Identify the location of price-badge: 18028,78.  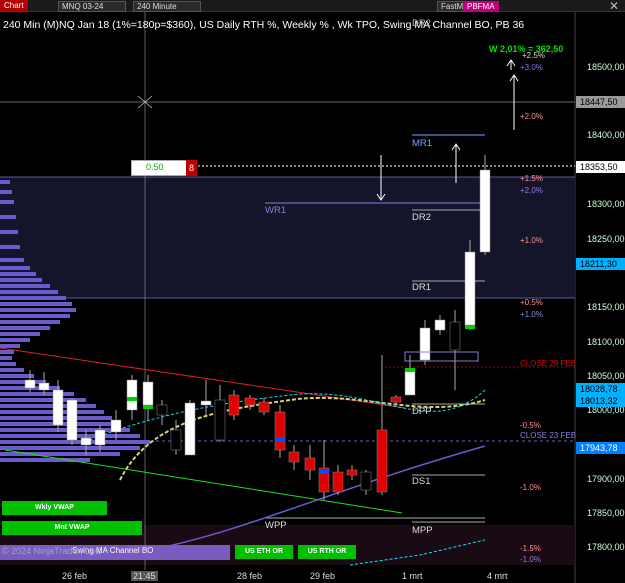
(600, 389).